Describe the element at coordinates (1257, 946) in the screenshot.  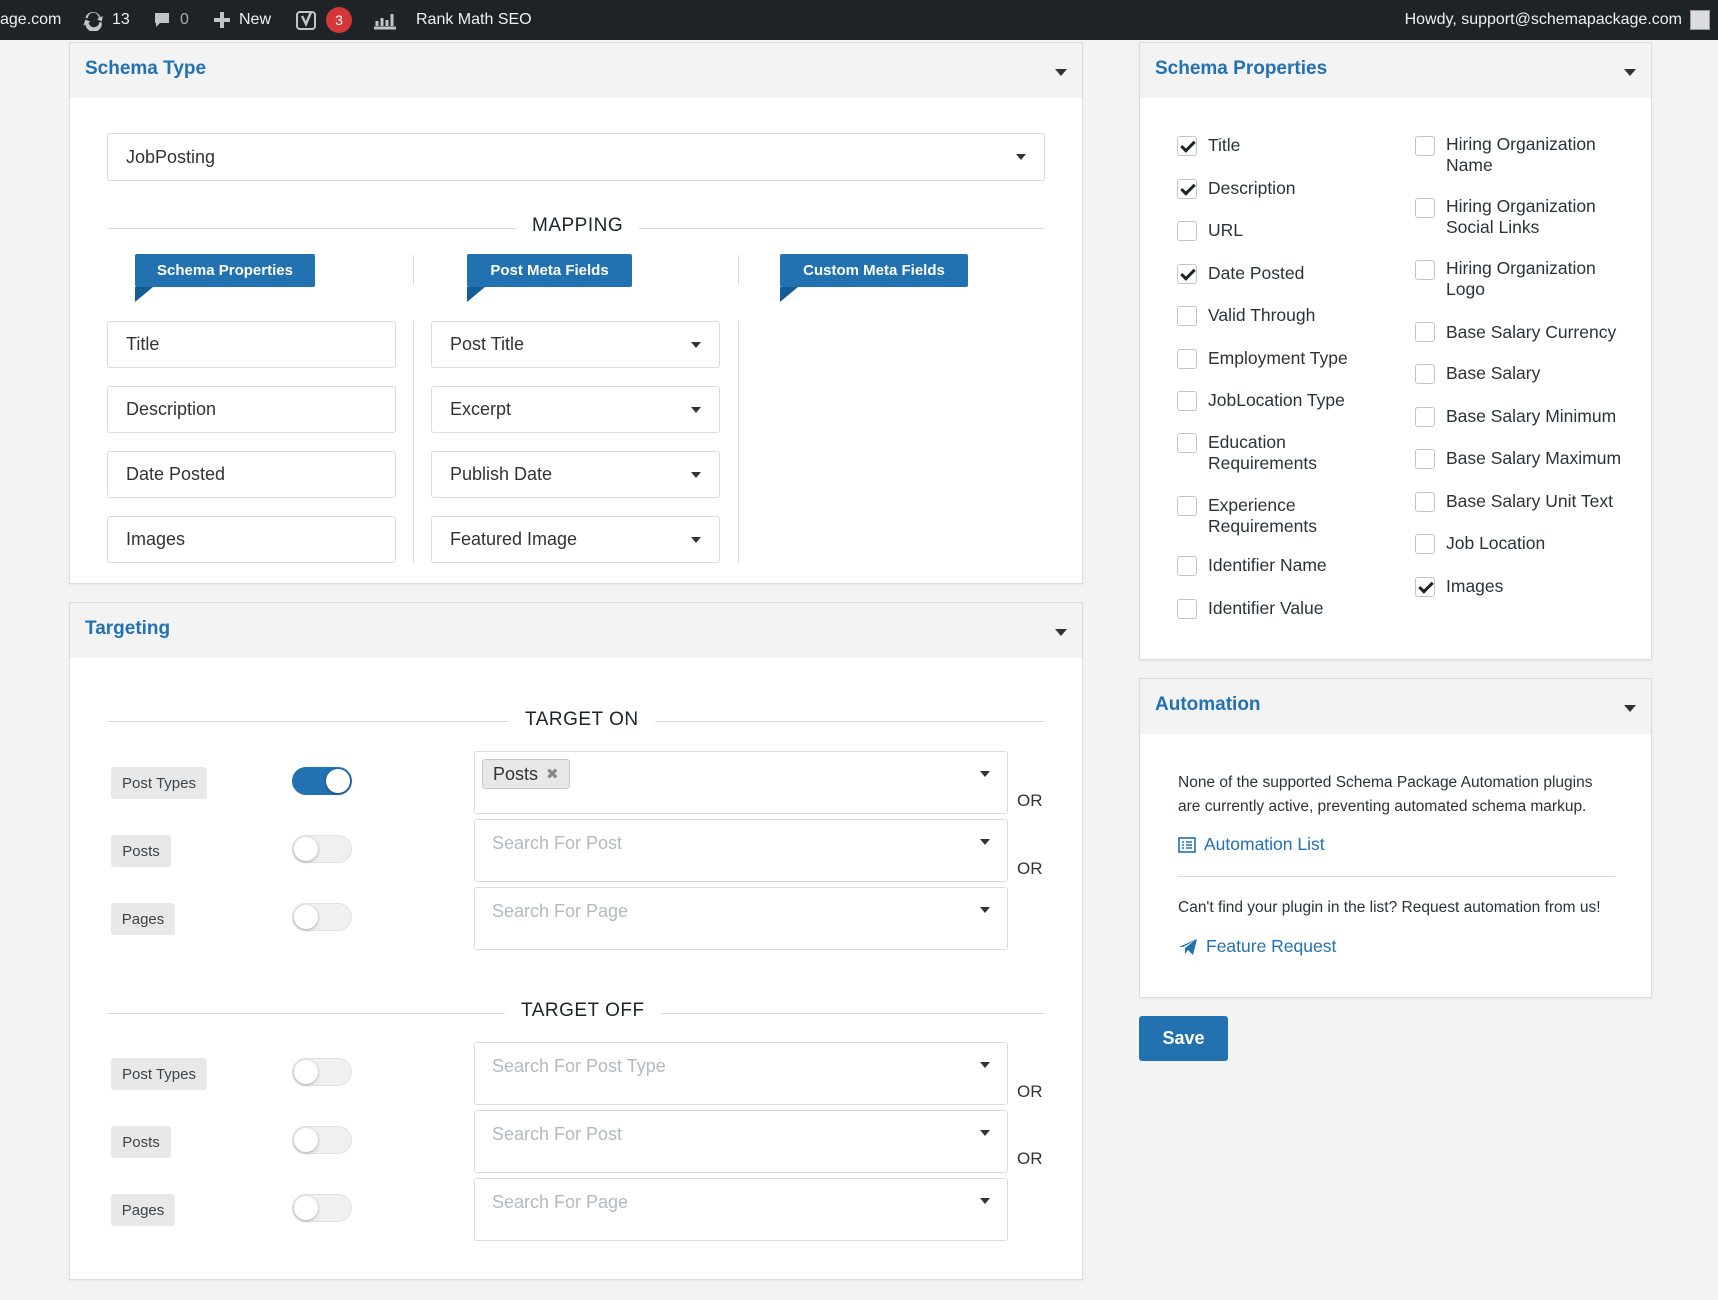
I see `feature-request-link: Feature Request` at that location.